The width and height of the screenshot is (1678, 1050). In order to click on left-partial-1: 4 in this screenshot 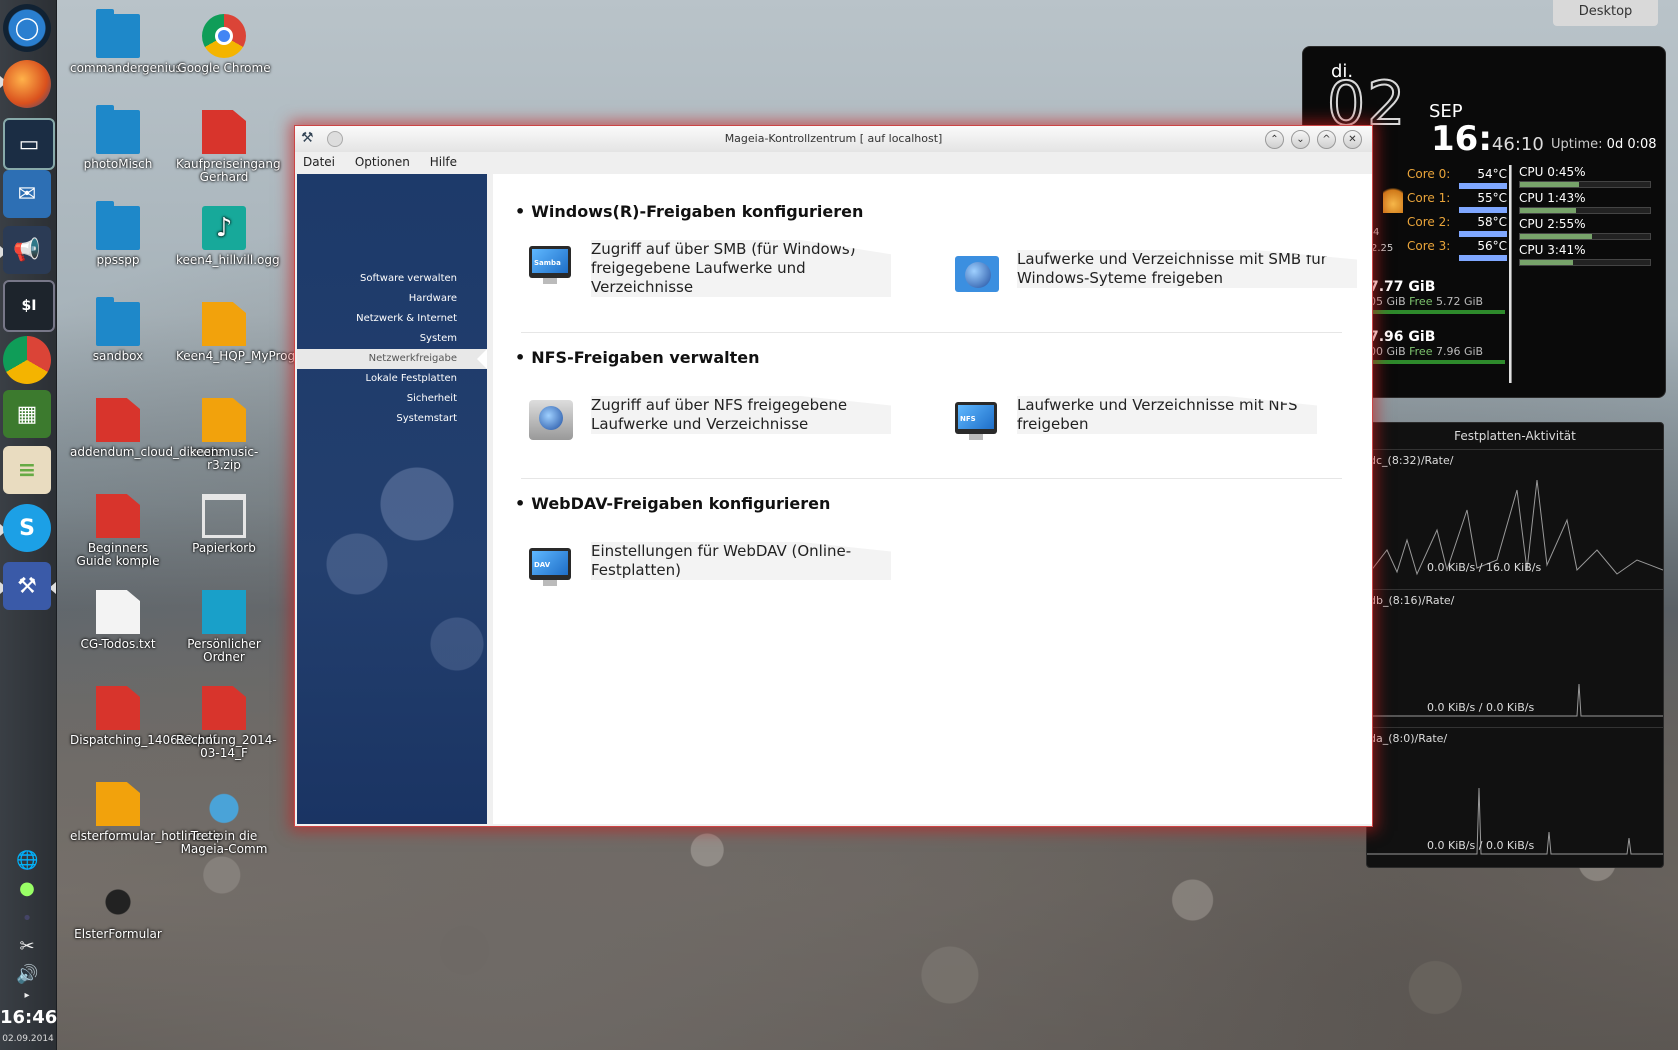, I will do `click(1376, 232)`.